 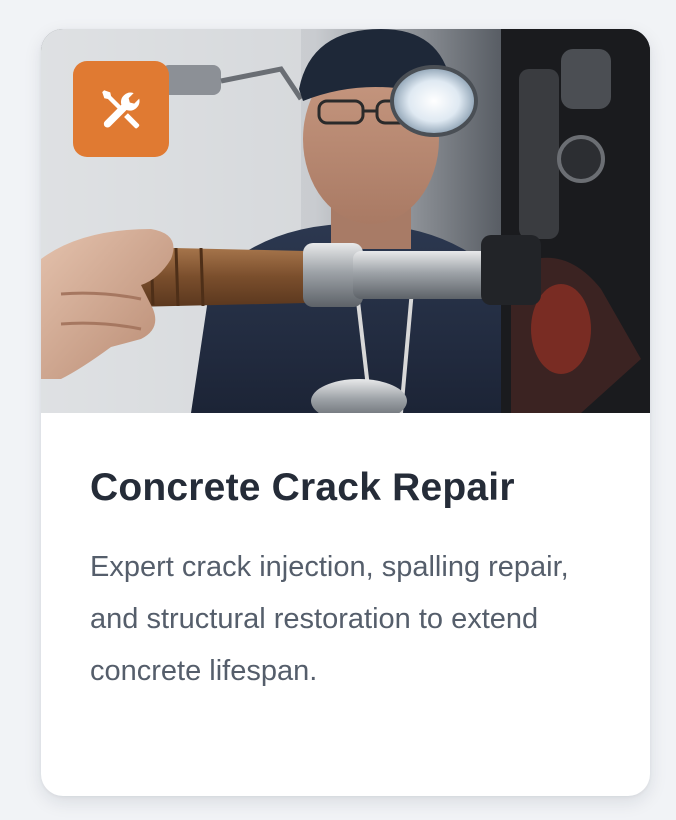 I want to click on tools-icon, so click(x=121, y=109).